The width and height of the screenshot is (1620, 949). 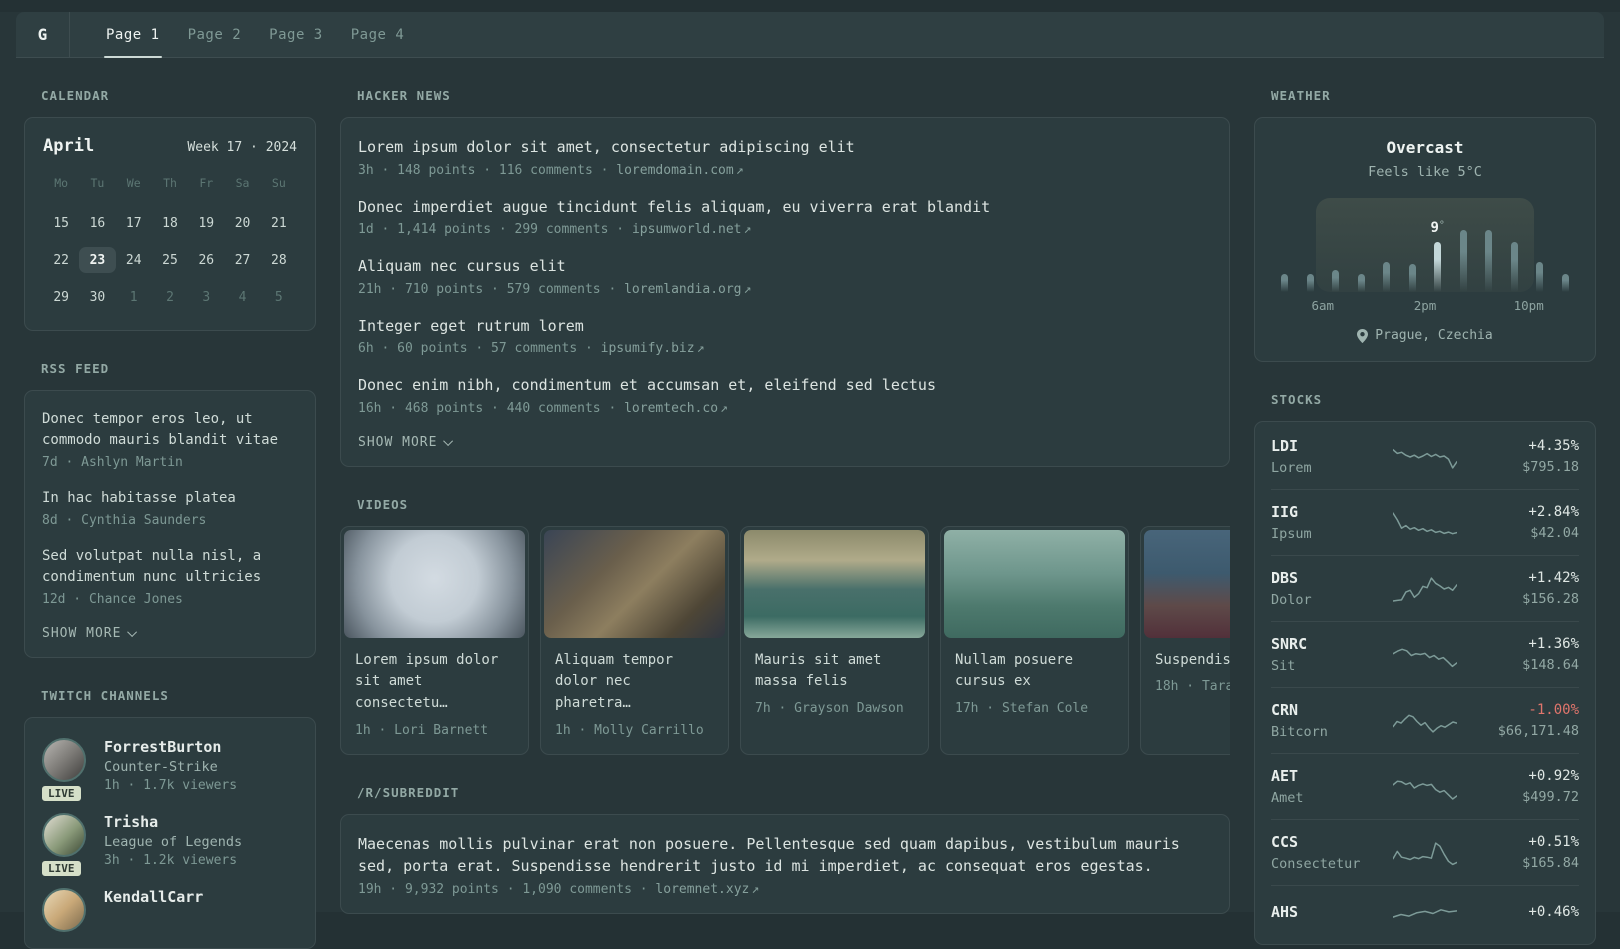 I want to click on hackernews-item-domain-link: ipsumworld.net, so click(x=687, y=229).